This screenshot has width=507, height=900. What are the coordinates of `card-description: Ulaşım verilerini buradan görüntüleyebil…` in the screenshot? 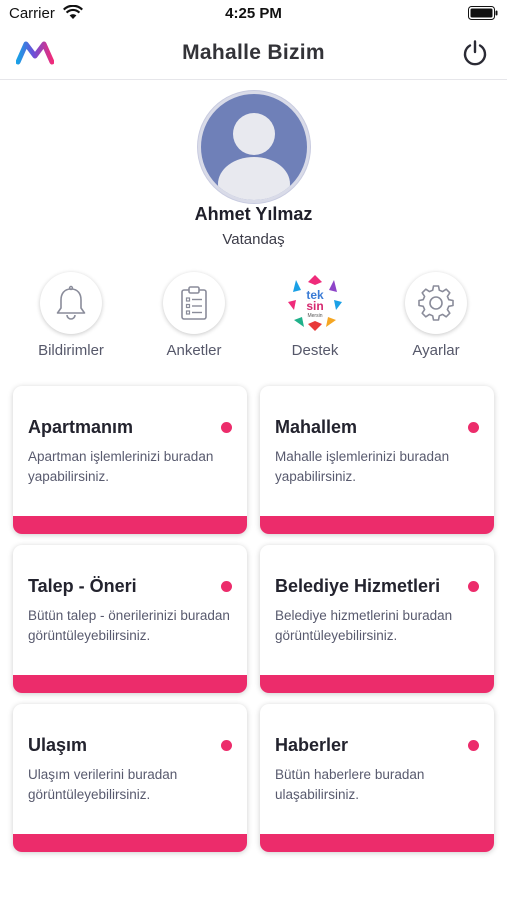 It's located at (103, 784).